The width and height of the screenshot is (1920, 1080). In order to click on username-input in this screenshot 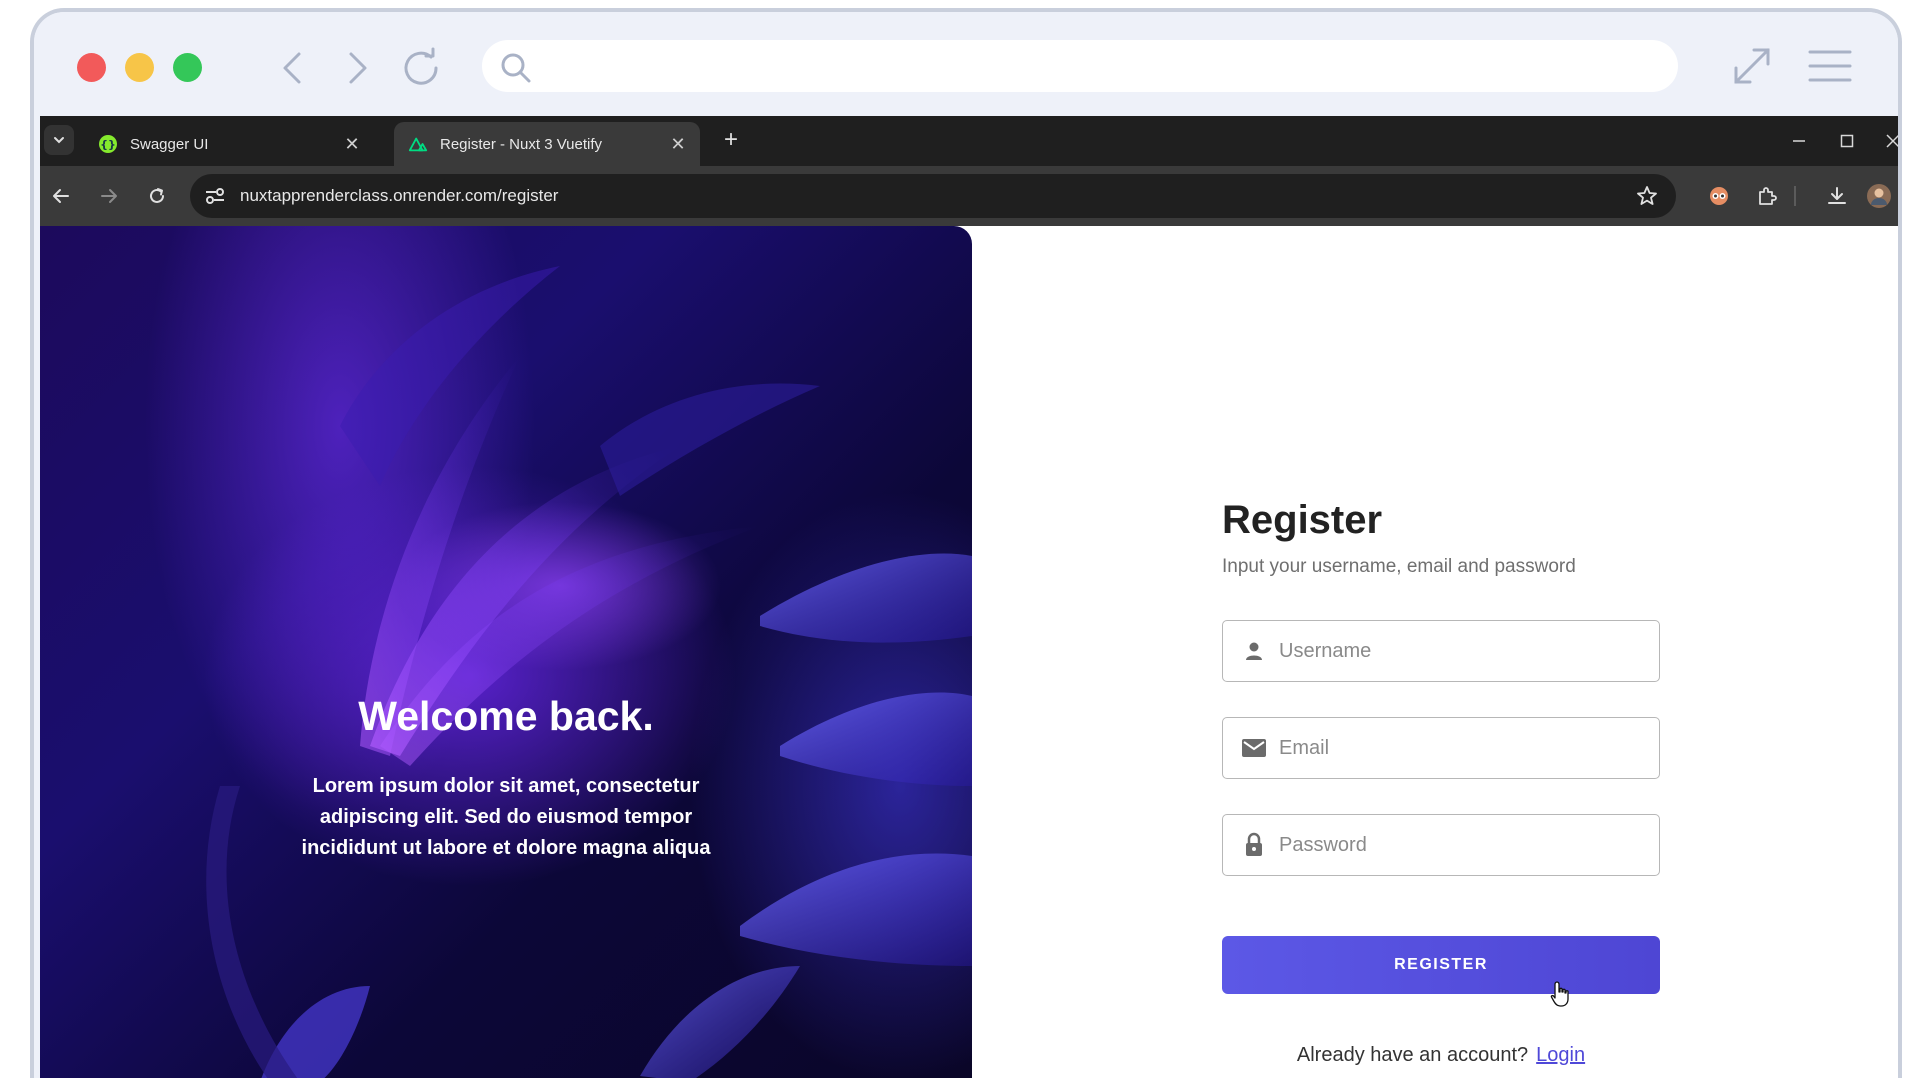, I will do `click(1459, 651)`.